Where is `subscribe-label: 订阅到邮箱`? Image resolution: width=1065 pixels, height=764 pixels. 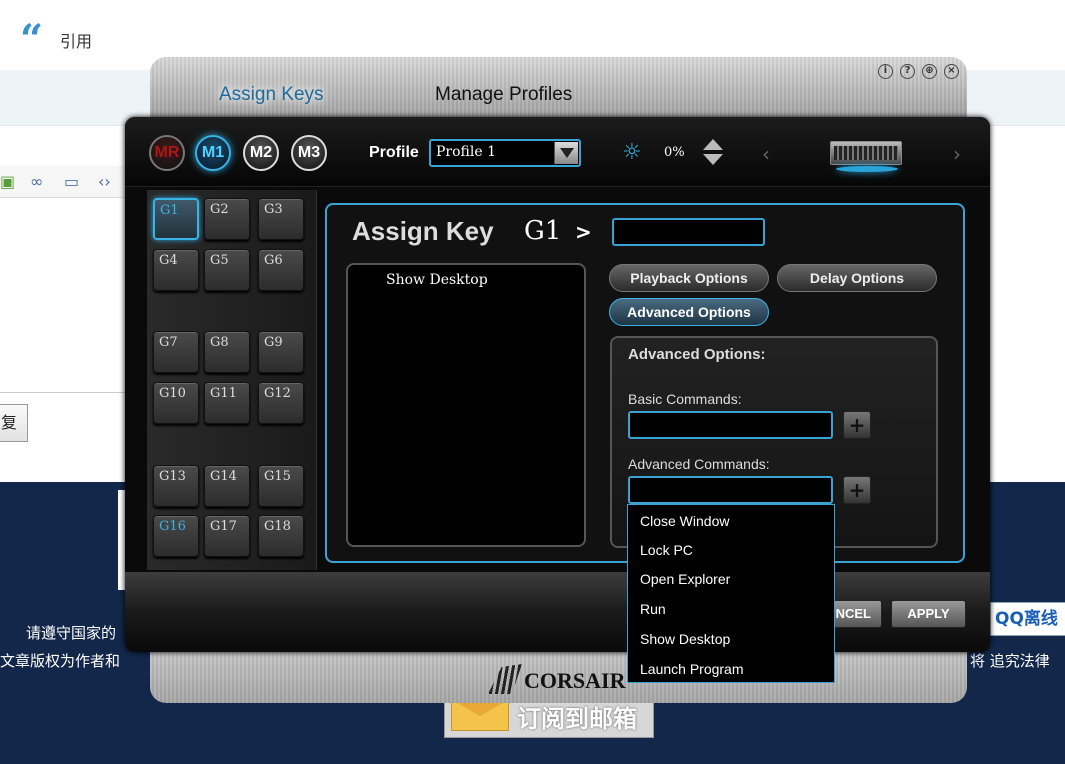
subscribe-label: 订阅到邮箱 is located at coordinates (577, 719).